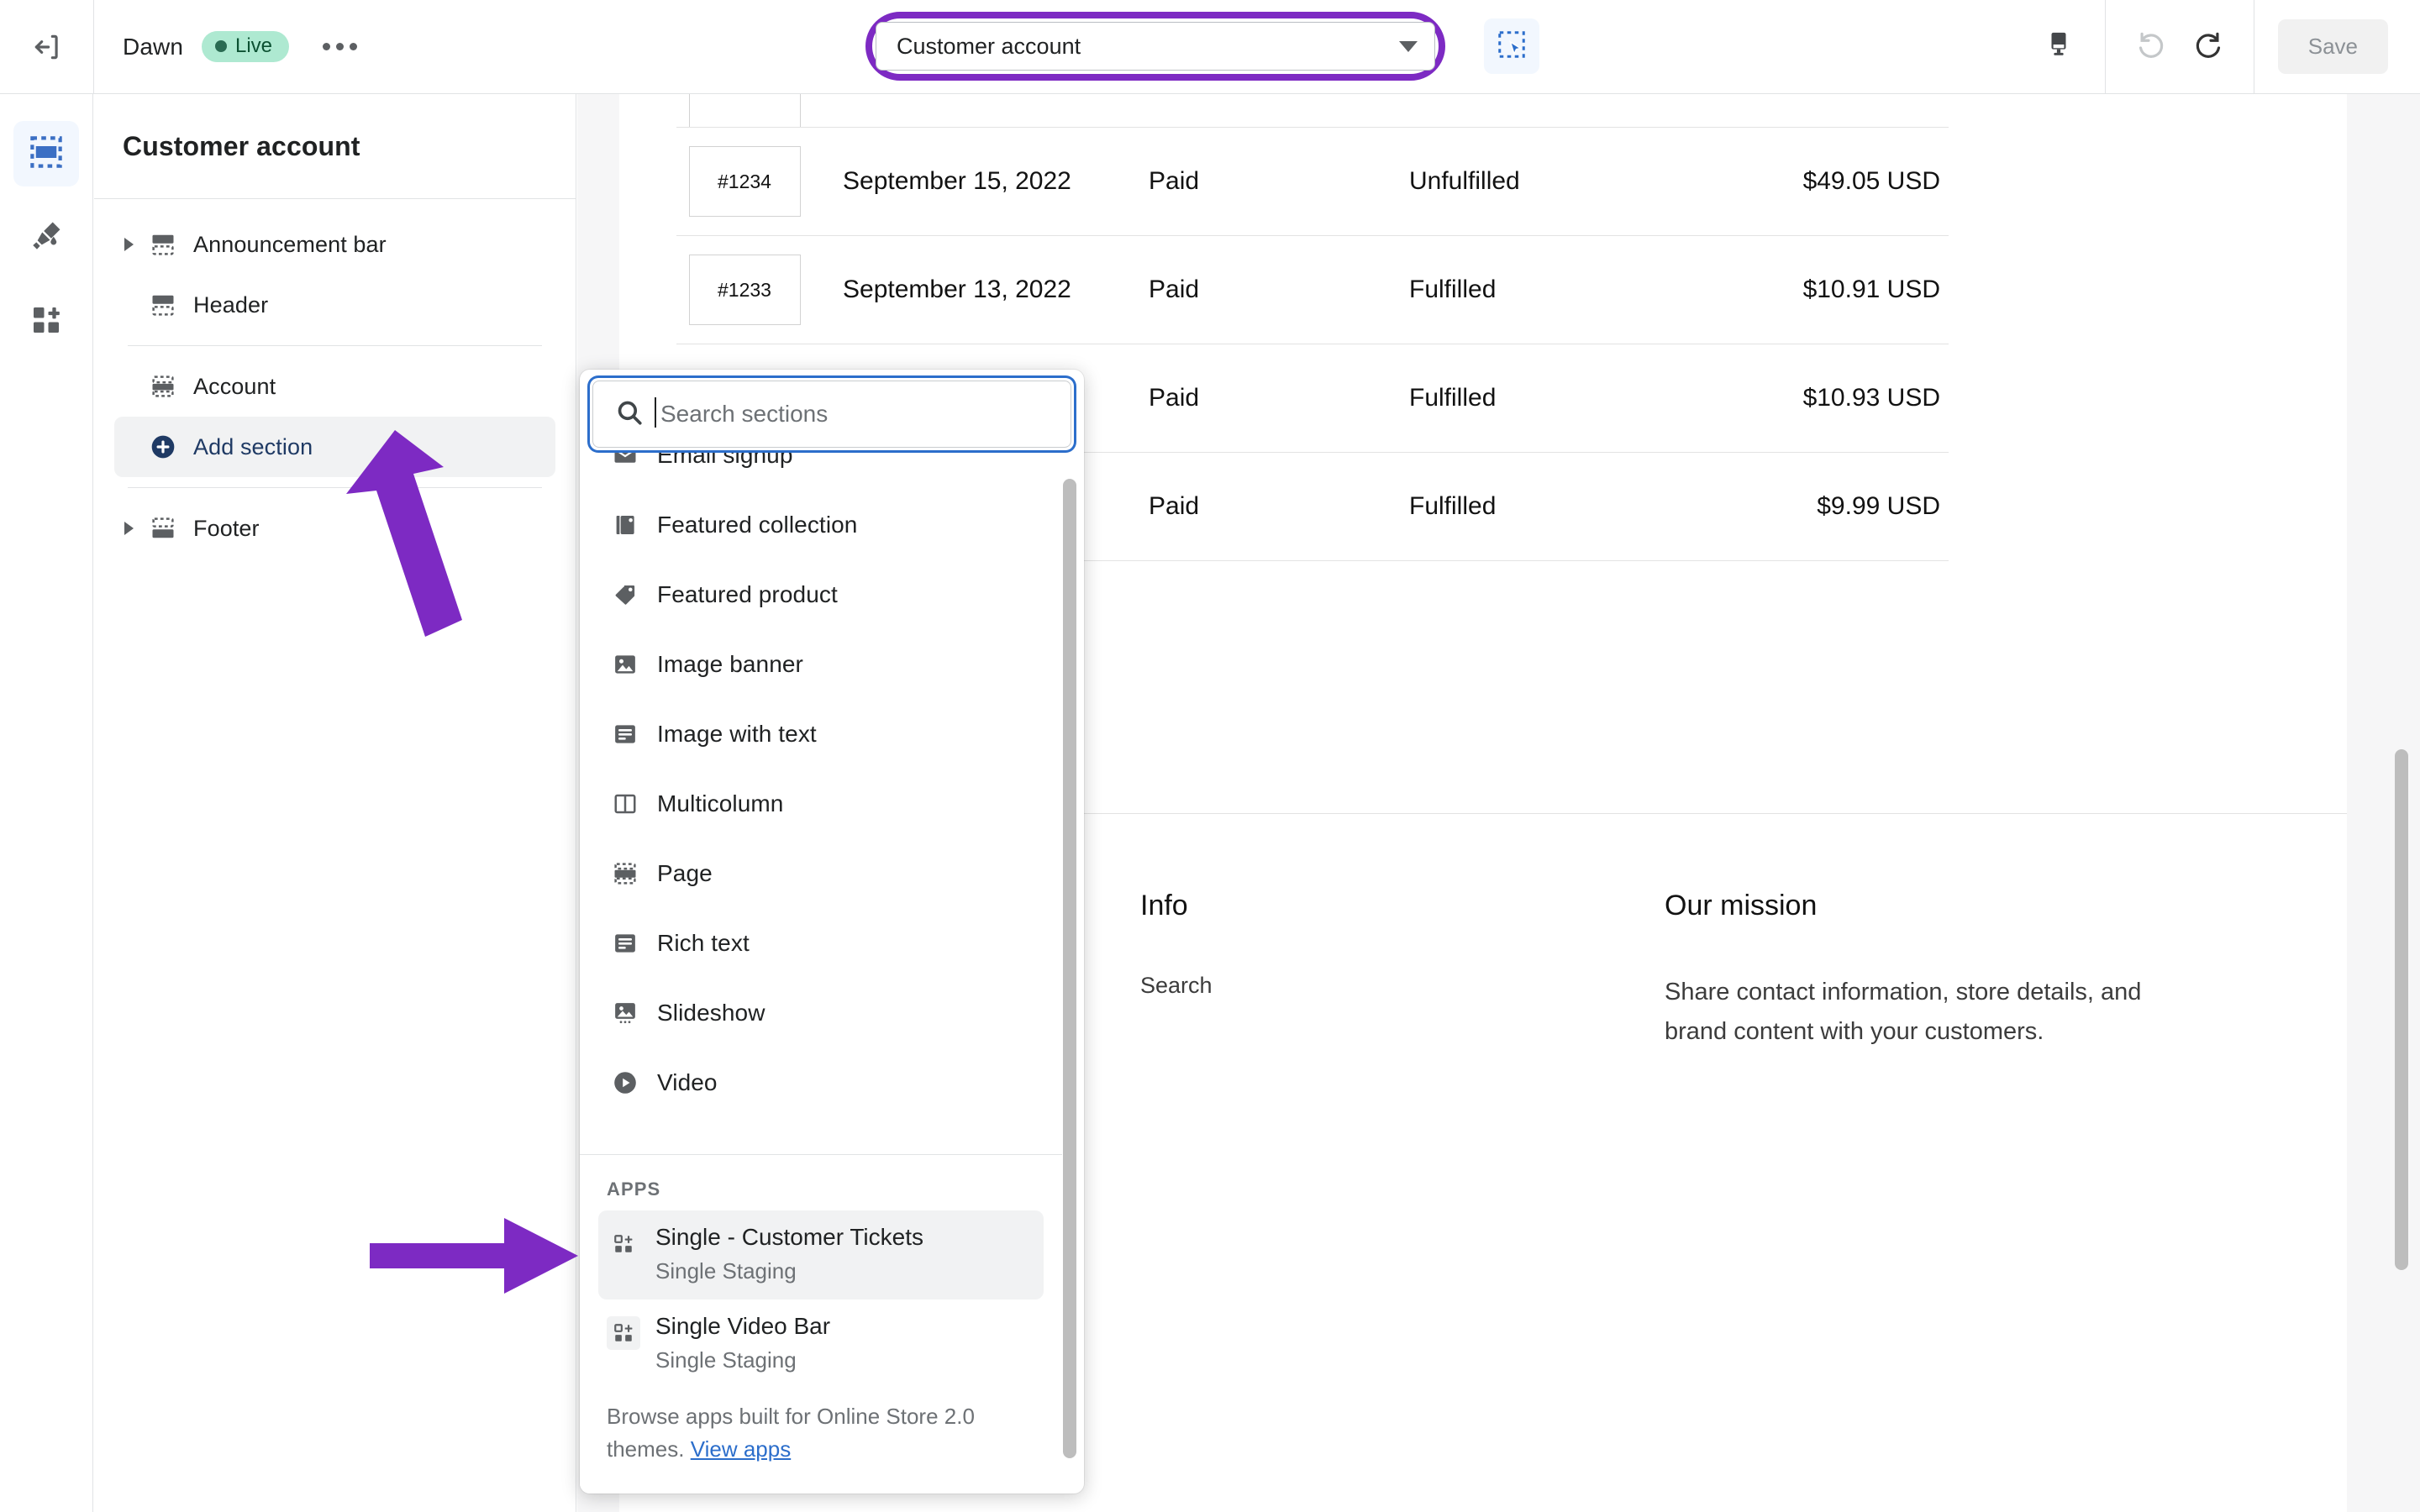 The width and height of the screenshot is (2420, 1512). Describe the element at coordinates (821, 734) in the screenshot. I see `section-option-image-with-text: Image with text` at that location.